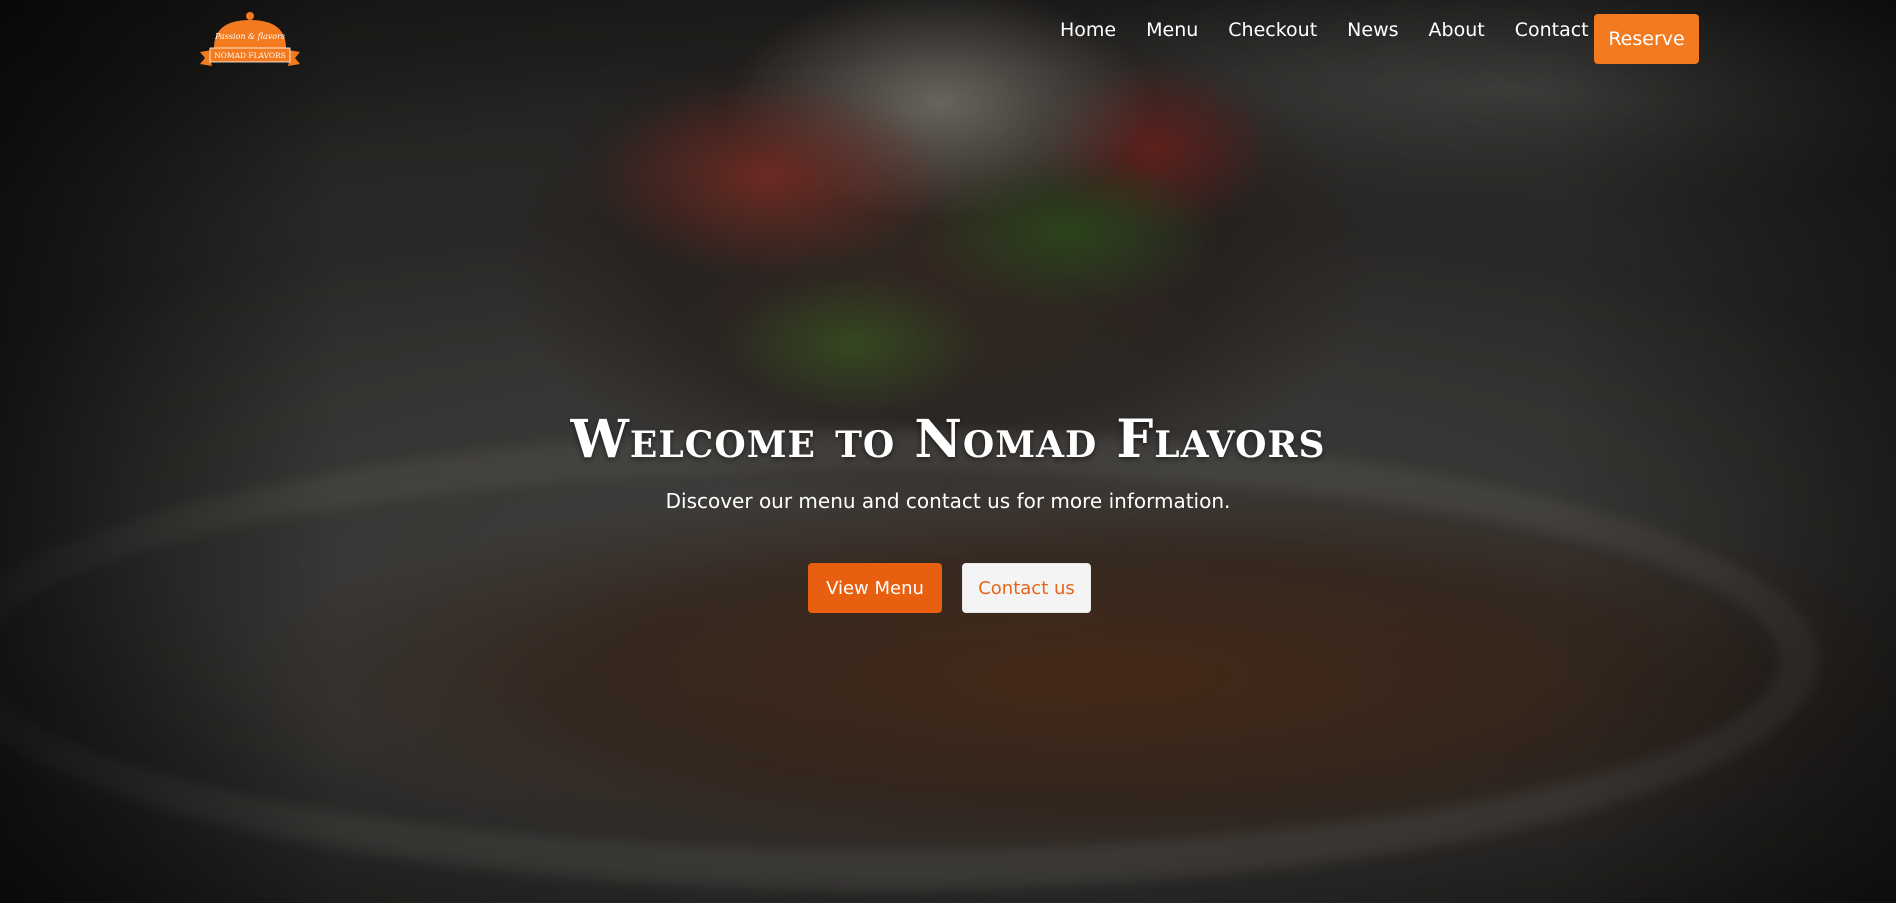 This screenshot has width=1896, height=903. I want to click on hero-title: Welcome to Nomad Flavors, so click(948, 439).